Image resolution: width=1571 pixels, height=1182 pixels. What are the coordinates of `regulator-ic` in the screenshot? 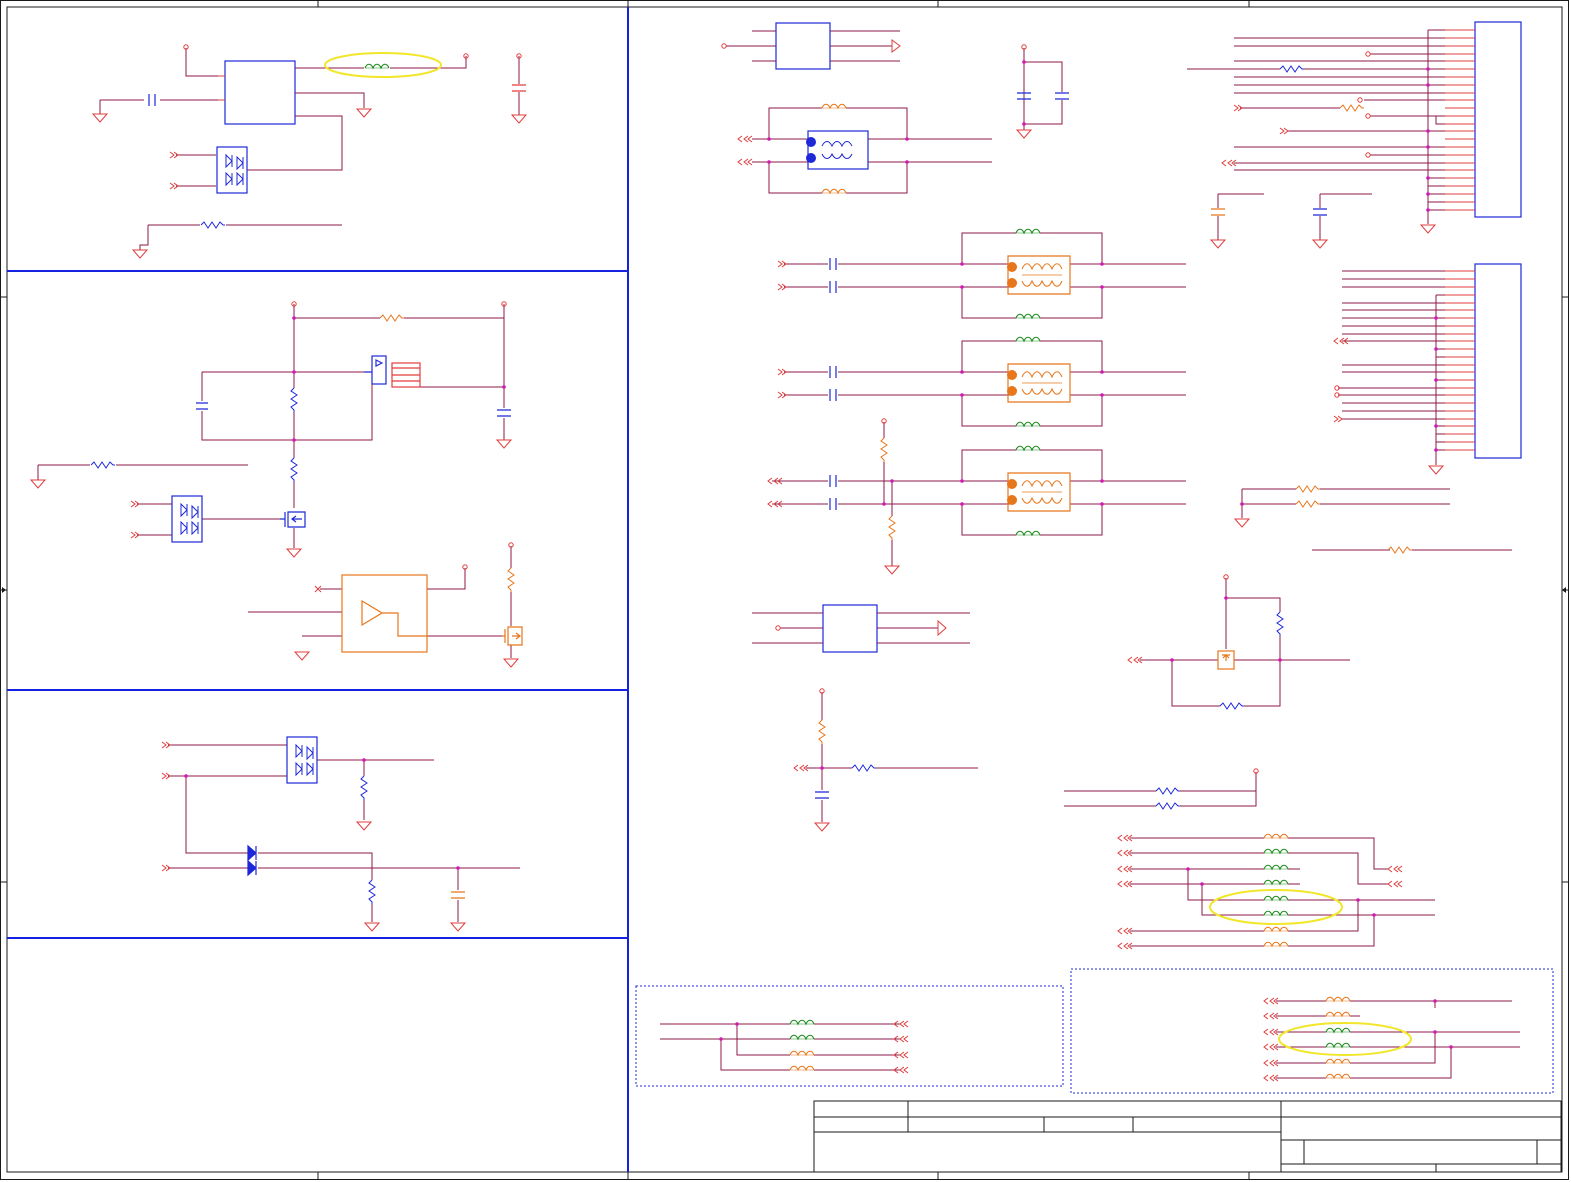 It's located at (260, 92).